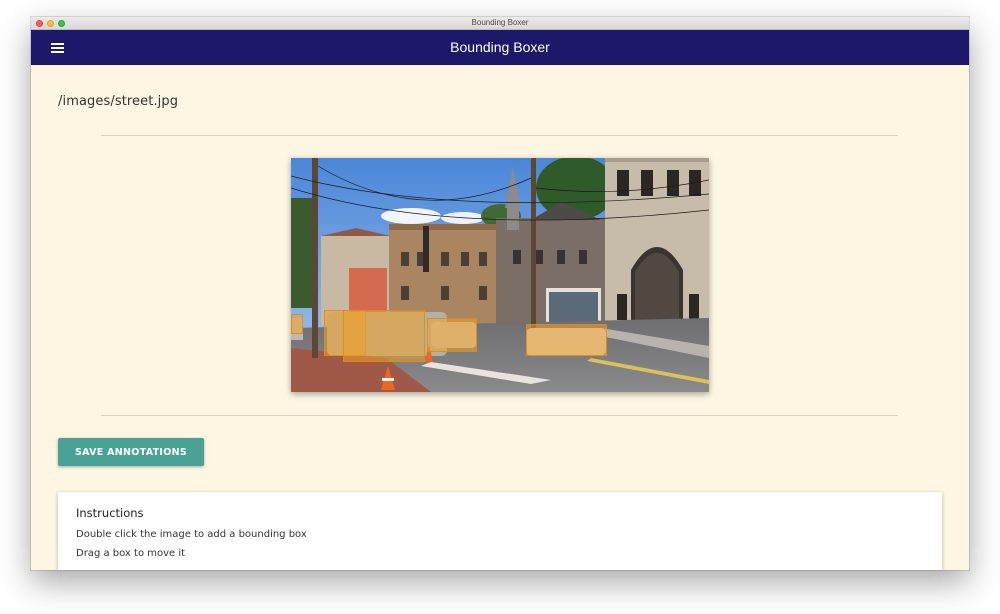  I want to click on window-titlebar: Bounding Boxer, so click(500, 23).